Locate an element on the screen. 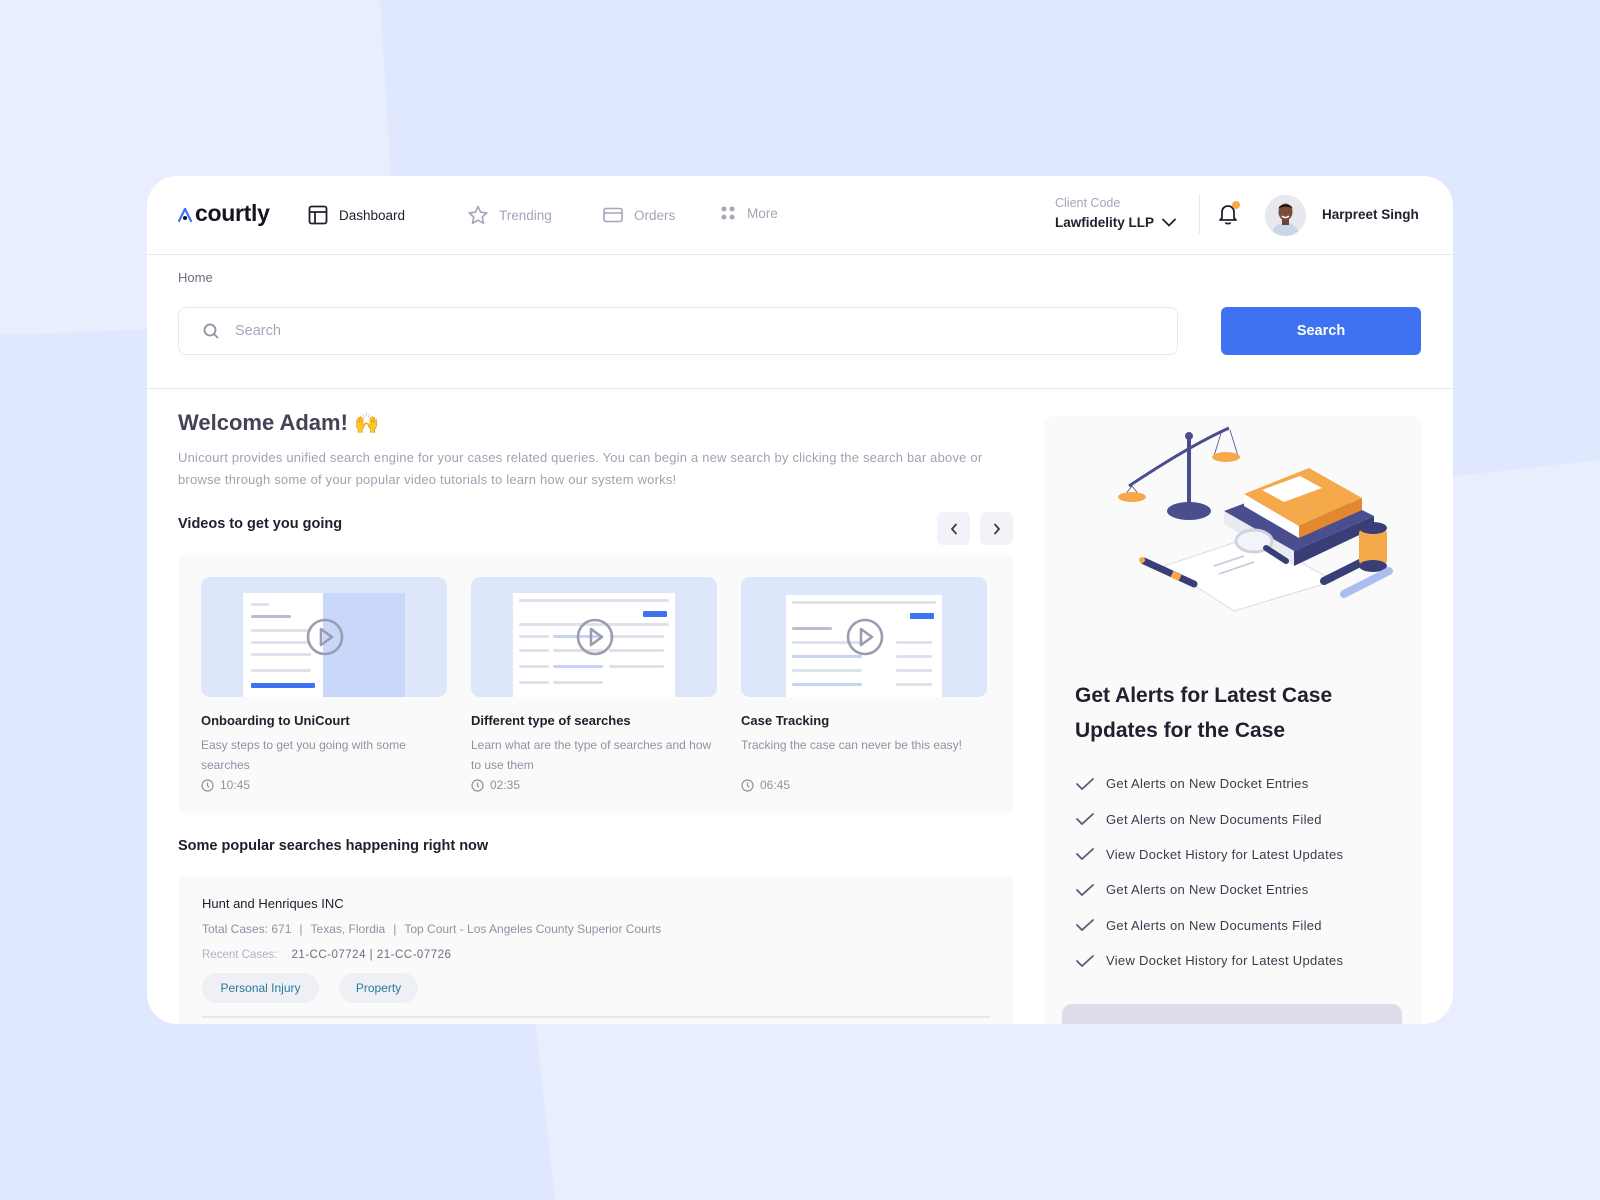  videos-next-button is located at coordinates (996, 528).